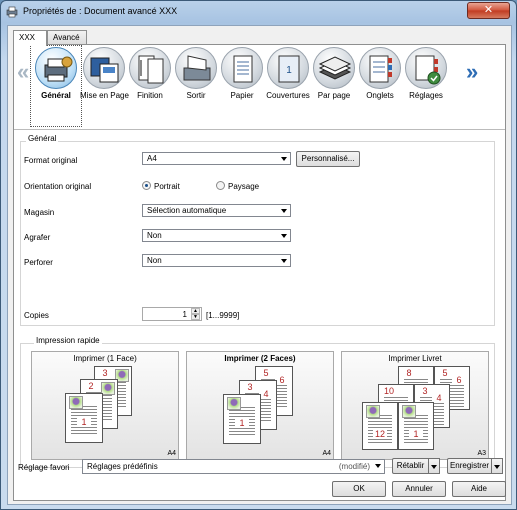 Image resolution: width=517 pixels, height=510 pixels. What do you see at coordinates (216, 260) in the screenshot?
I see `punch-select: Non` at bounding box center [216, 260].